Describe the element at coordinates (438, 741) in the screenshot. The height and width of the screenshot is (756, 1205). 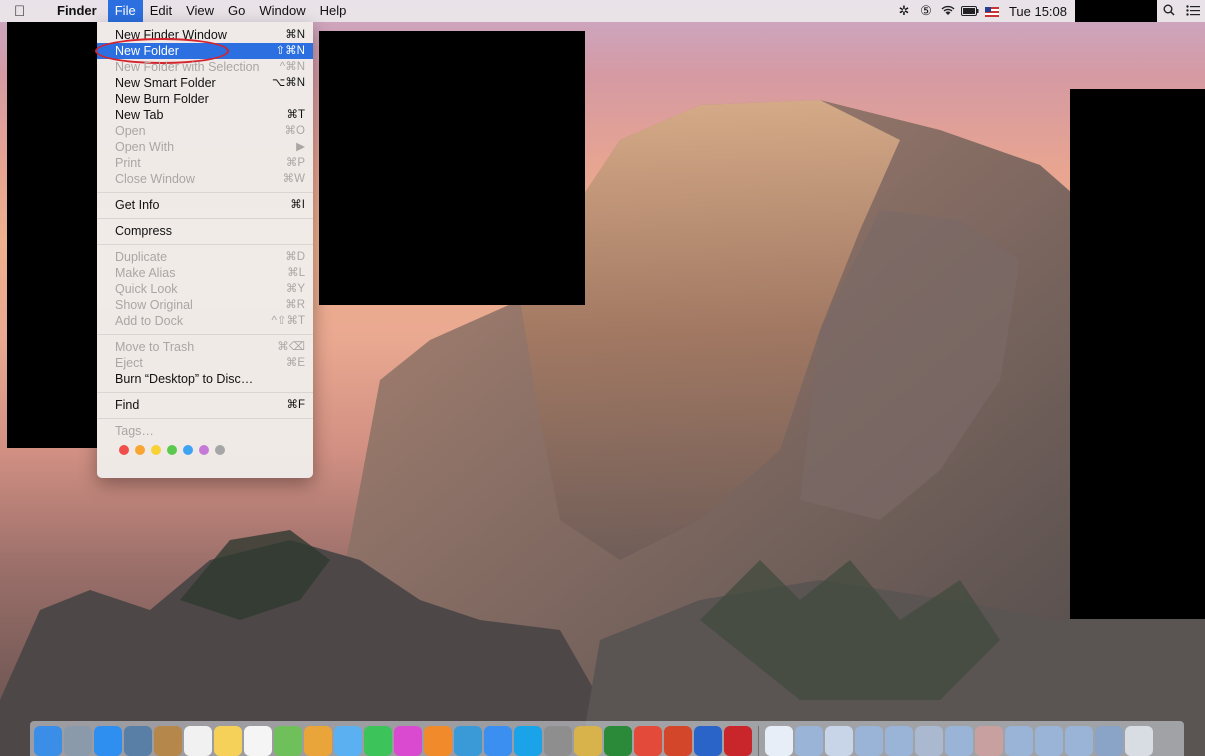
I see `ibooks-icon` at that location.